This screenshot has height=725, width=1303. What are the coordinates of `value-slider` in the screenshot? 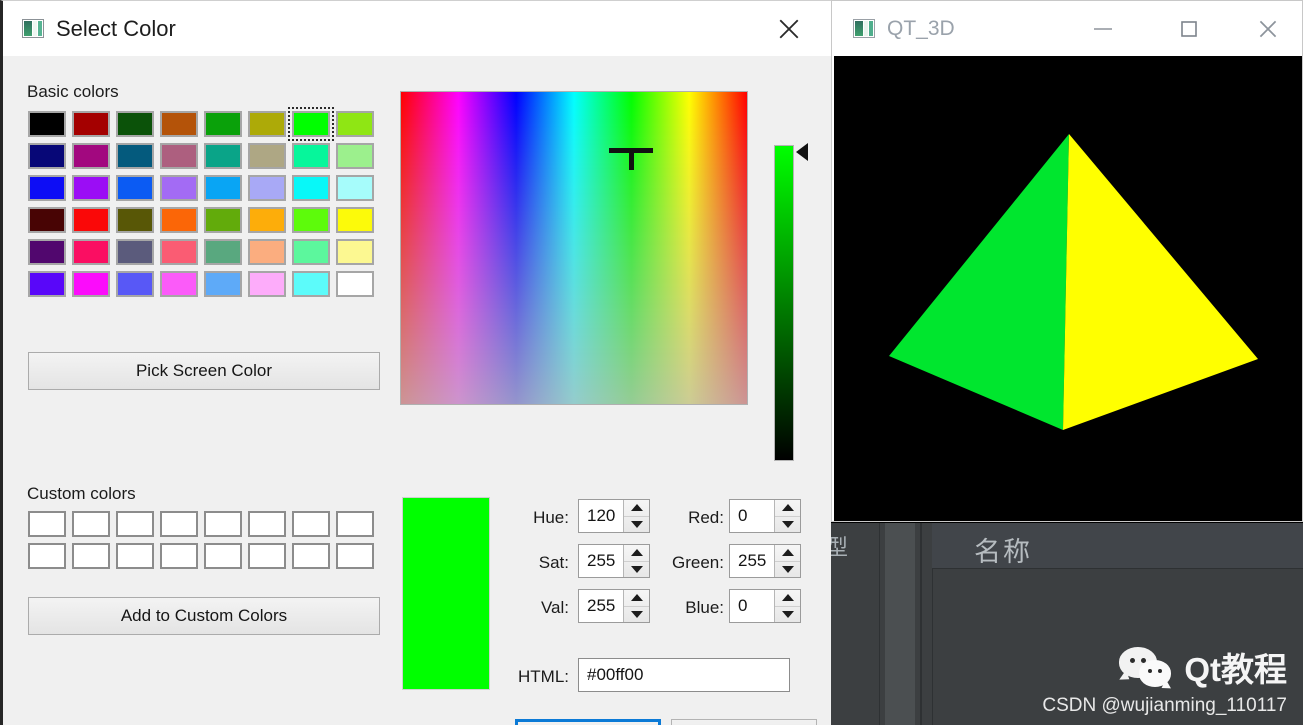 It's located at (784, 303).